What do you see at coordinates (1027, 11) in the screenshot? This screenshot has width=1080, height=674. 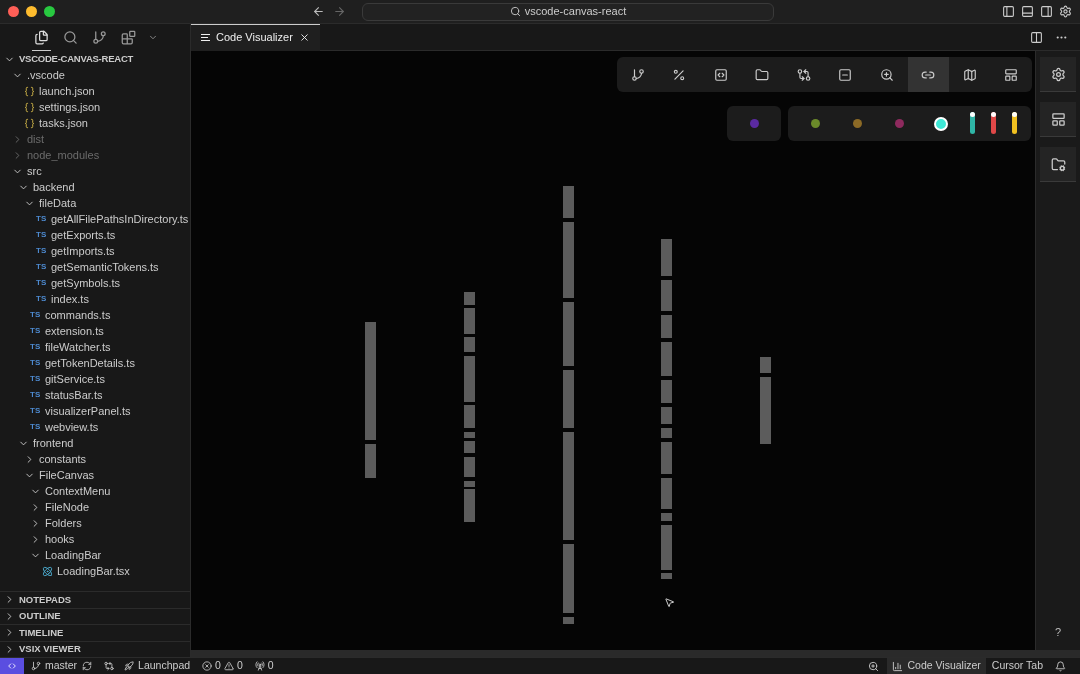 I see `panel-bottom-icon` at bounding box center [1027, 11].